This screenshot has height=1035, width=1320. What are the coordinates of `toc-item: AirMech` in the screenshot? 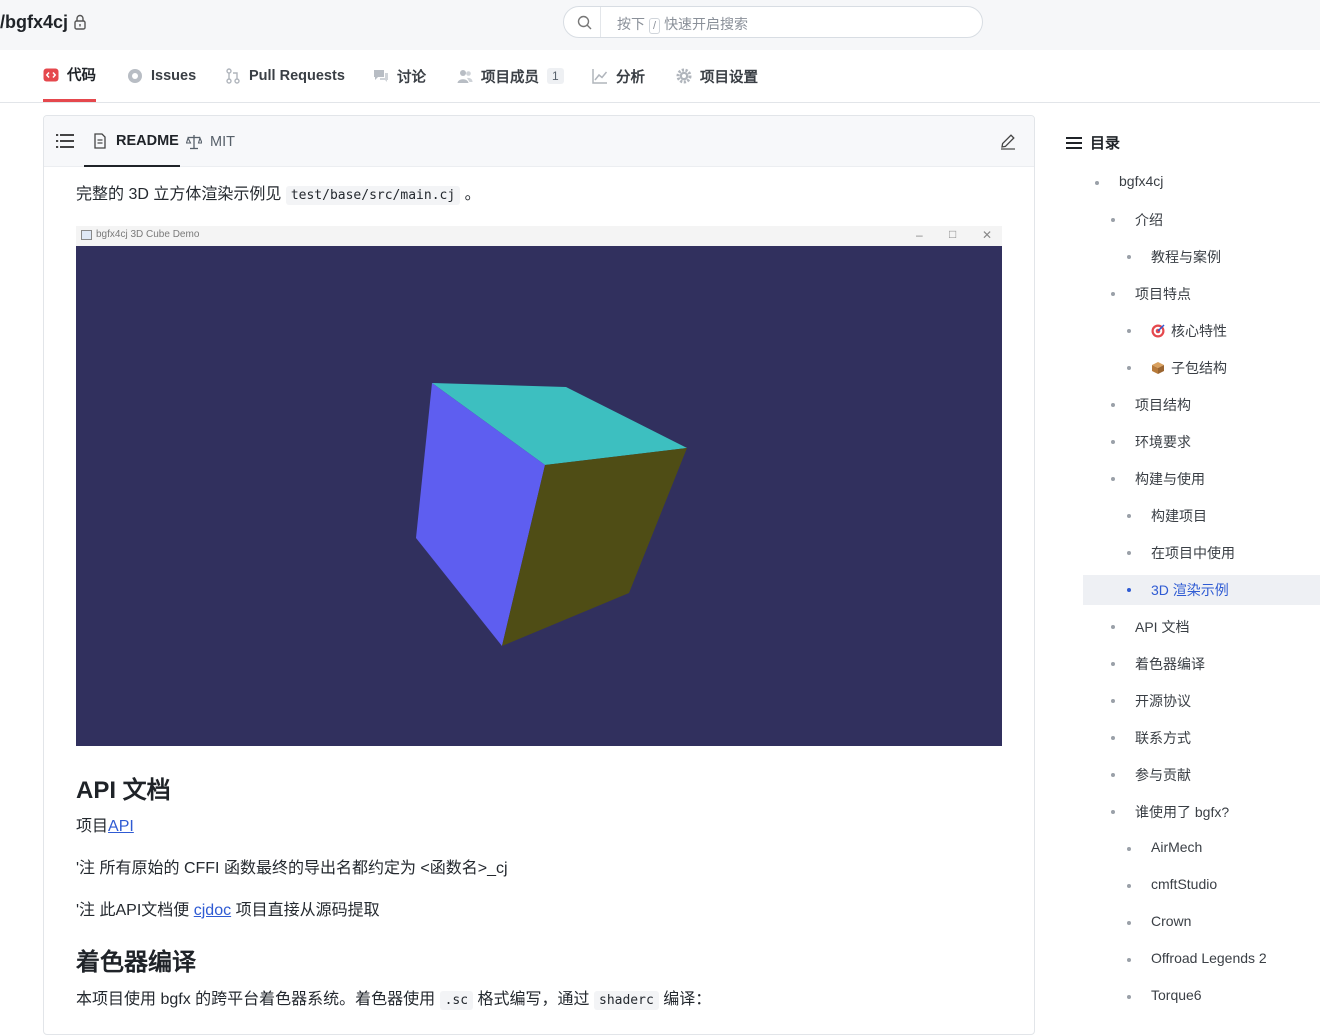 It's located at (1201, 849).